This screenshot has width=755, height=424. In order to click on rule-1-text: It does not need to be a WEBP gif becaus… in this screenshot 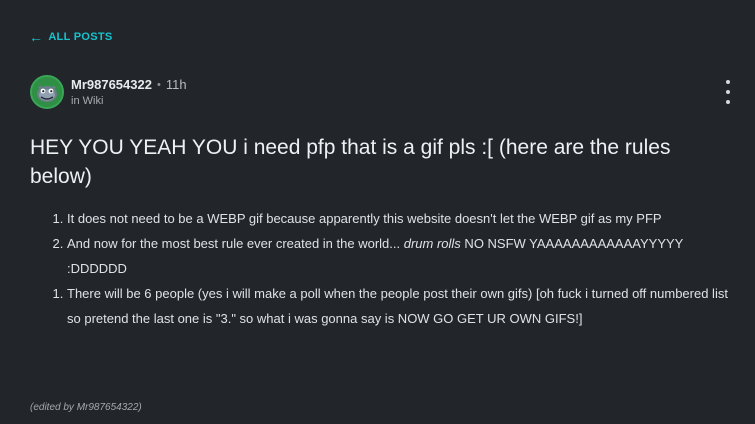, I will do `click(364, 218)`.